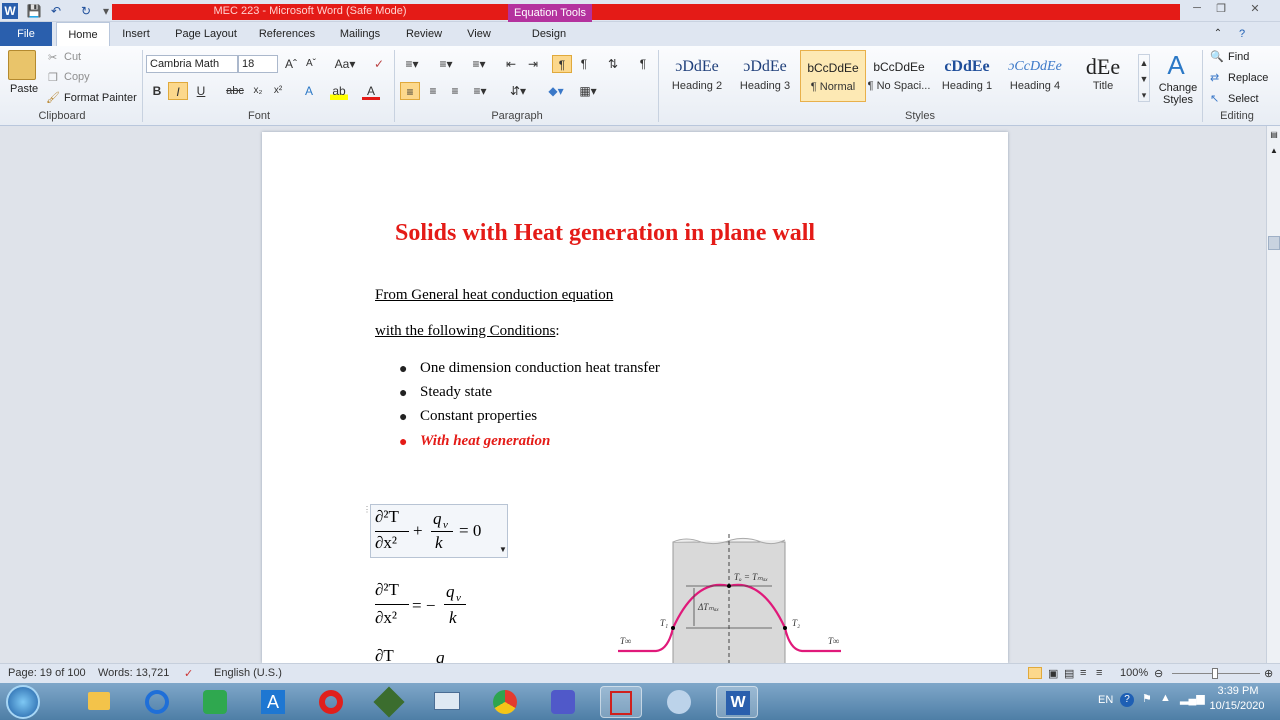 This screenshot has width=1280, height=720. What do you see at coordinates (10, 11) in the screenshot?
I see `word-logo-icon: W` at bounding box center [10, 11].